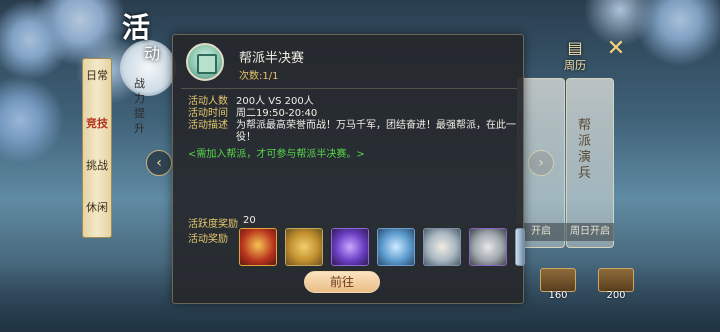 The height and width of the screenshot is (332, 720). What do you see at coordinates (376, 131) in the screenshot?
I see `info-value: 为帮派最高荣誉而战！万马千军，团结奋进！最强帮派，在此一役！` at bounding box center [376, 131].